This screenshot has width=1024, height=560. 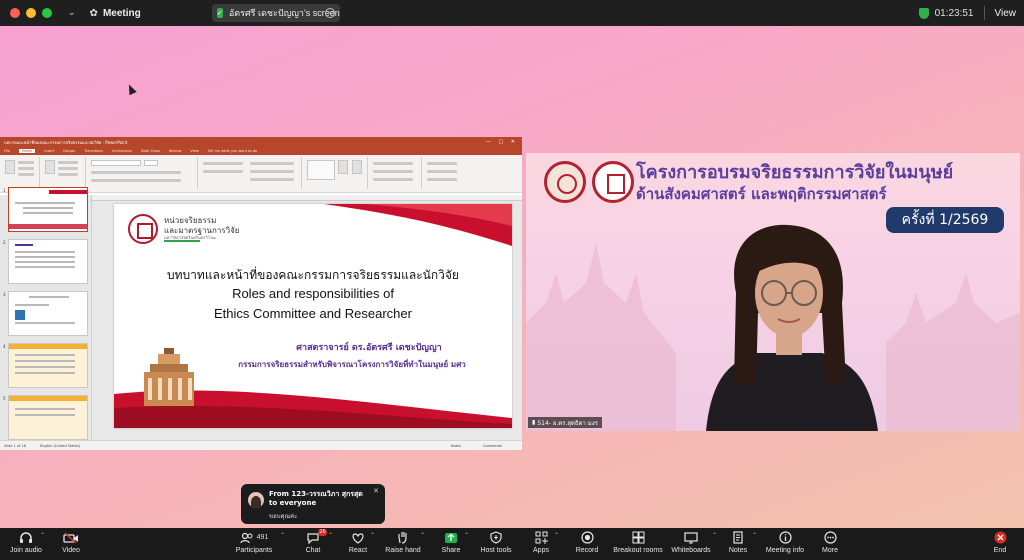 I want to click on meeting-timer: 01:23:51, so click(x=954, y=13).